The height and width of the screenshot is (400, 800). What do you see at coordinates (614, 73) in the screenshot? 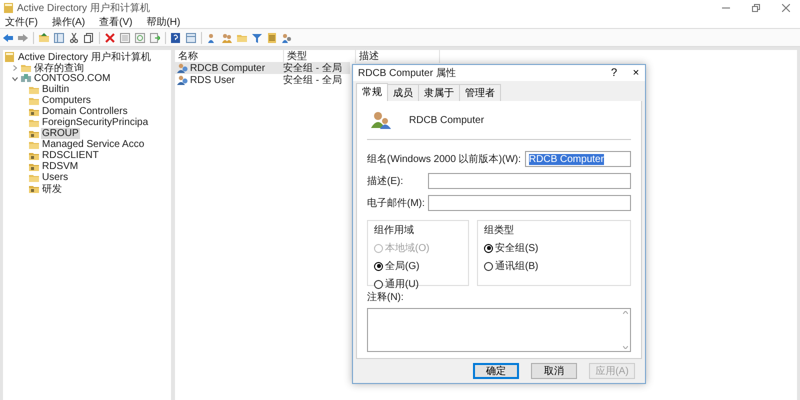
I see `help-button: ?` at bounding box center [614, 73].